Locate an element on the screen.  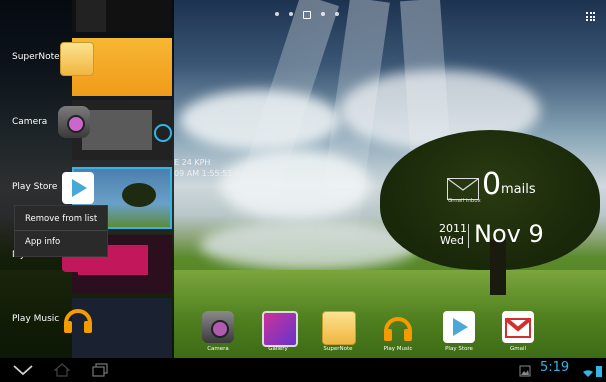
tree-trunk is located at coordinates (498, 267).